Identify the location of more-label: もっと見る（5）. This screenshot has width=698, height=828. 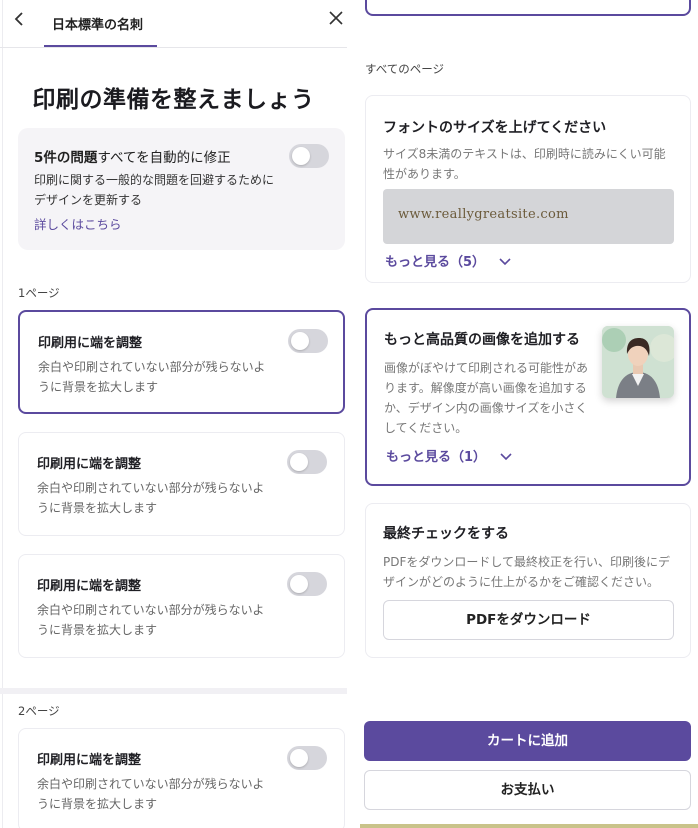
(435, 262).